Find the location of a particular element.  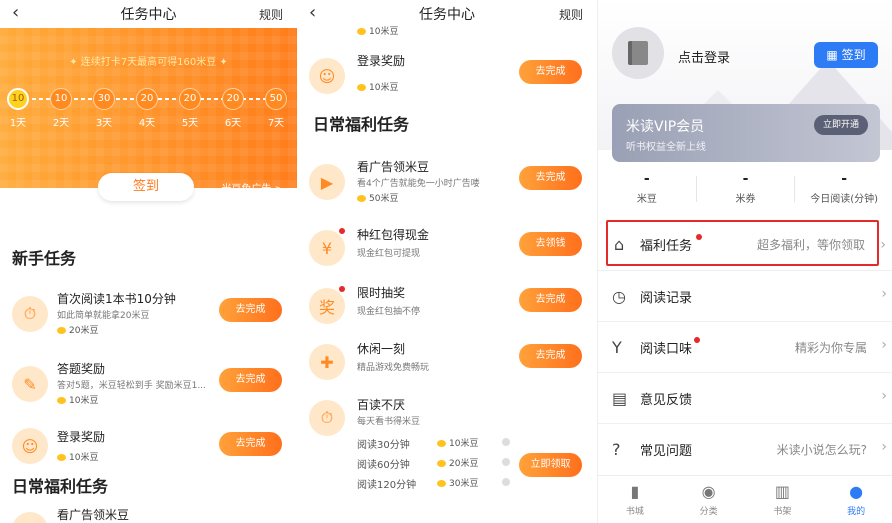

task-desc: 如此简单就能拿20米豆 is located at coordinates (103, 316).